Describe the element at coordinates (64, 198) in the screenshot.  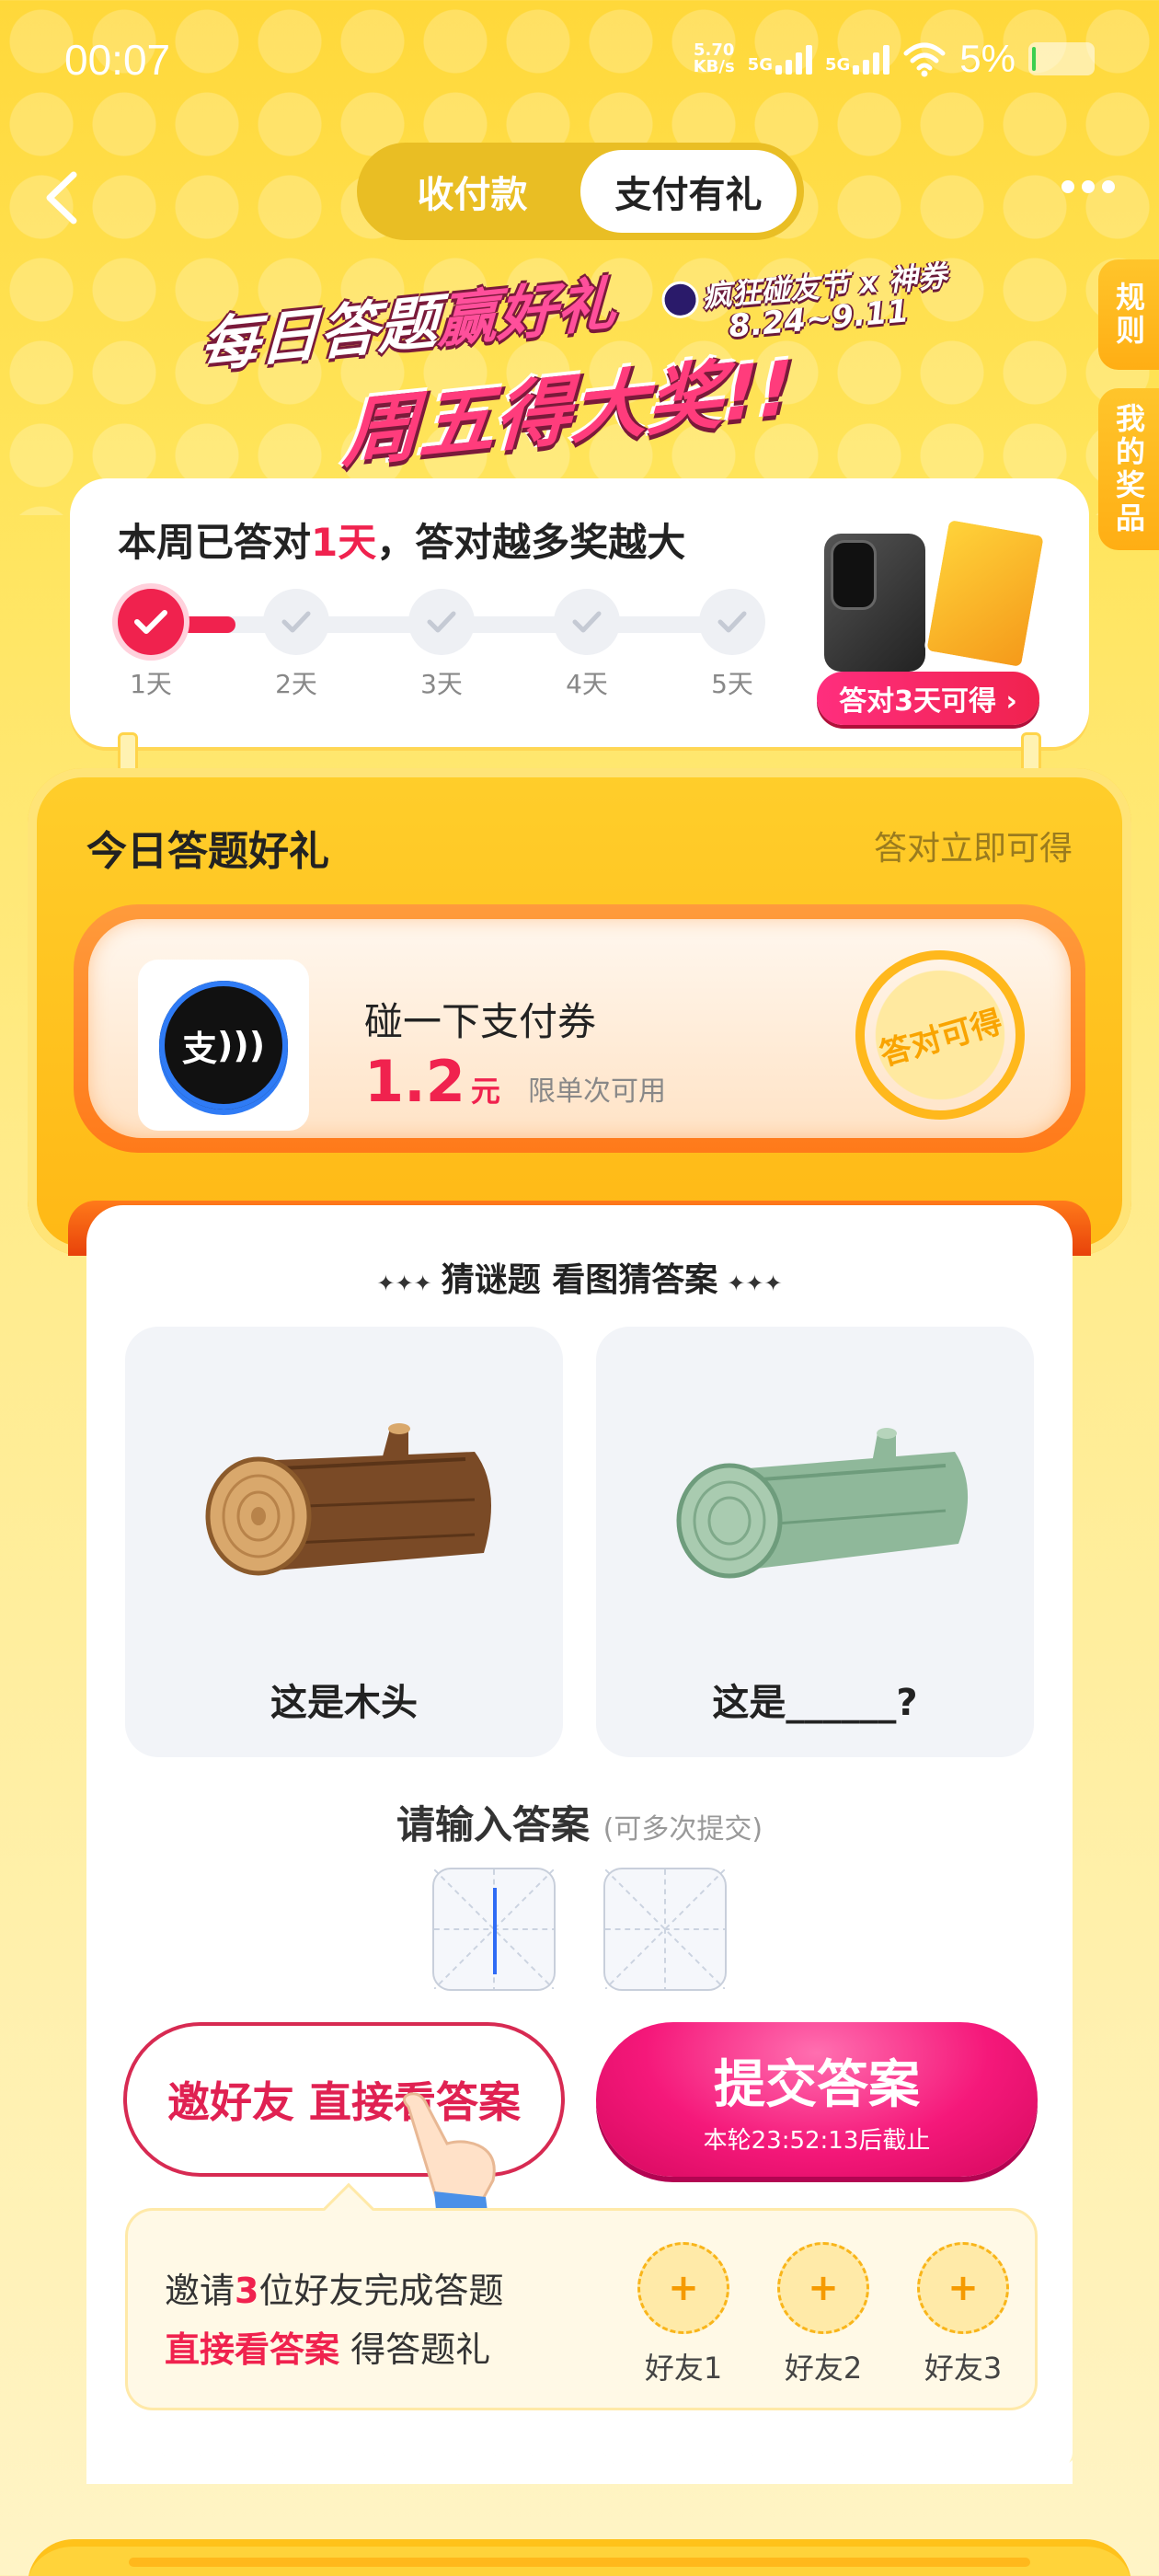
I see `back-arrow-icon` at that location.